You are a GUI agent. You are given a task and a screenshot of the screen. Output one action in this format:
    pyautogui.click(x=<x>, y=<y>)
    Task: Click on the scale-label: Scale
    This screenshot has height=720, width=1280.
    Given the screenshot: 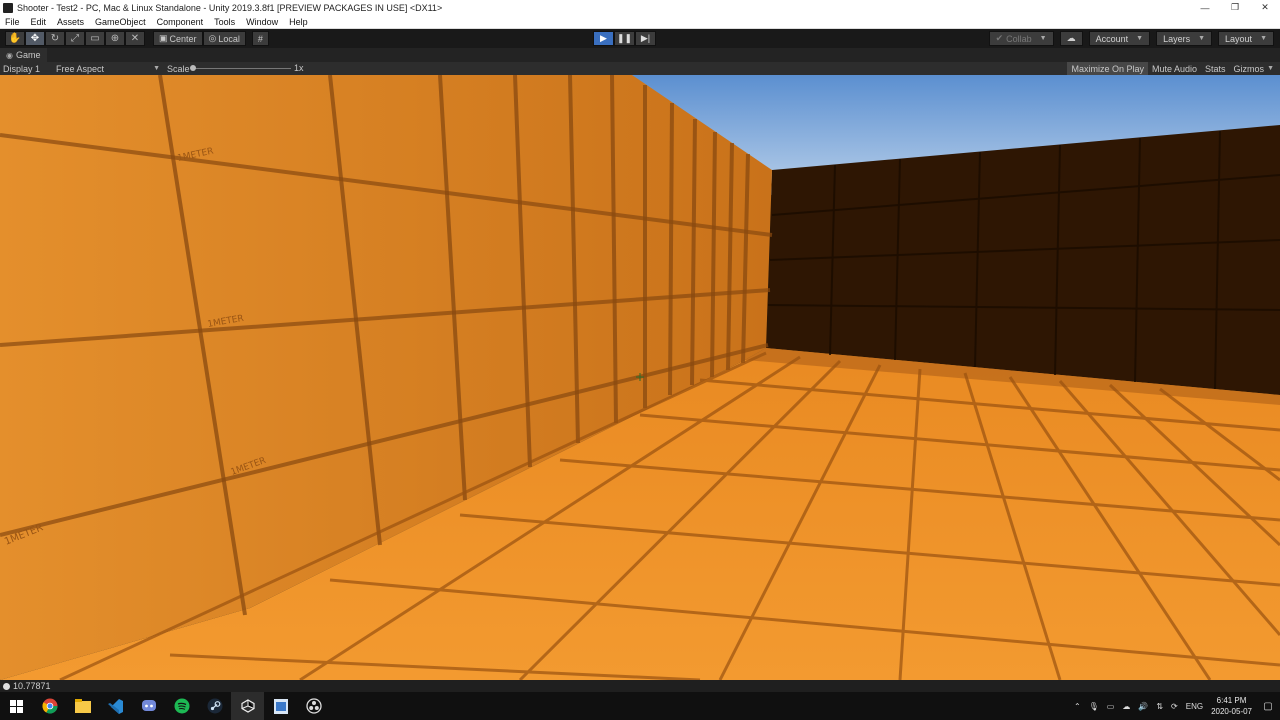 What is the action you would take?
    pyautogui.click(x=178, y=68)
    